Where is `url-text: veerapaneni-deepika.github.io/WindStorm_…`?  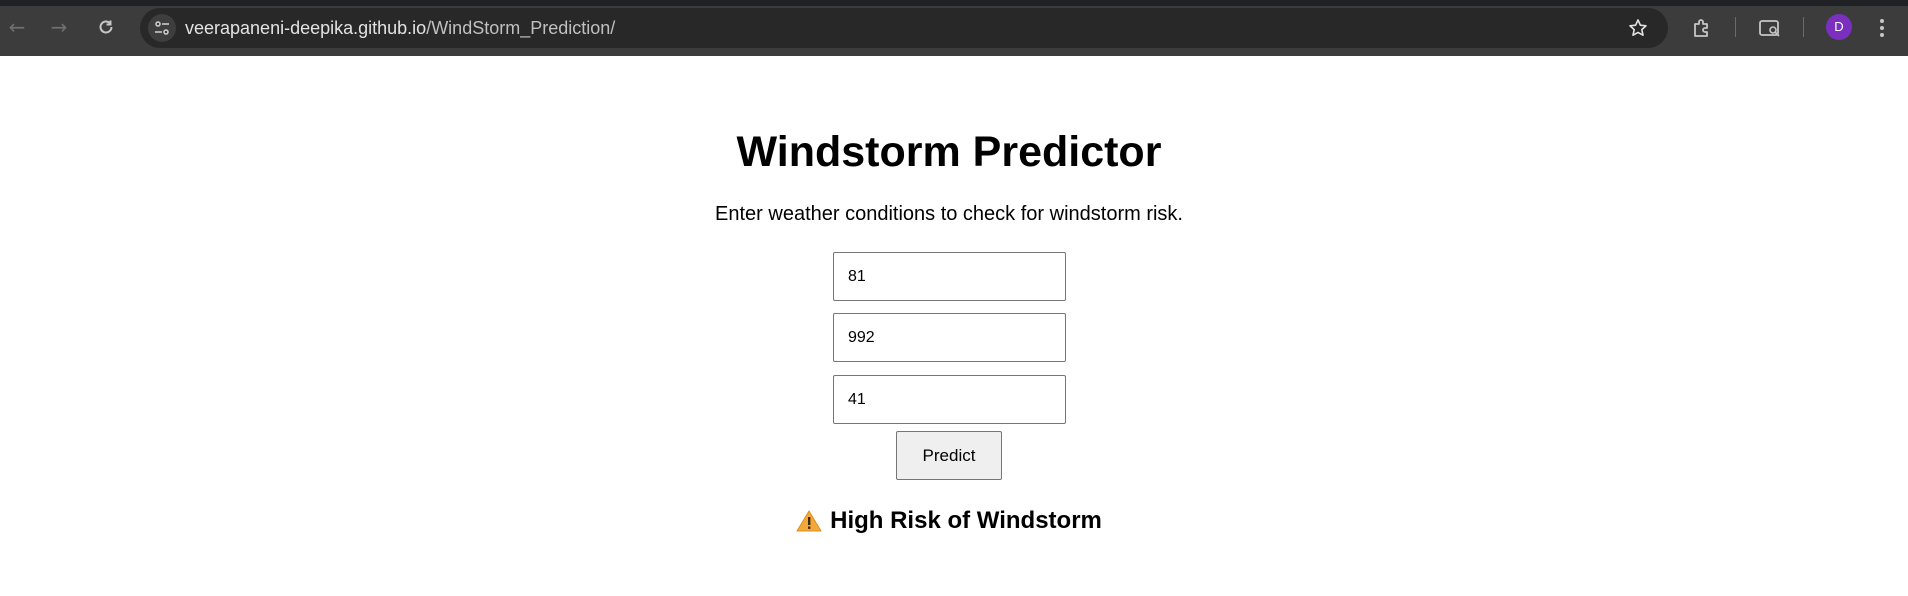
url-text: veerapaneni-deepika.github.io/WindStorm_… is located at coordinates (400, 28).